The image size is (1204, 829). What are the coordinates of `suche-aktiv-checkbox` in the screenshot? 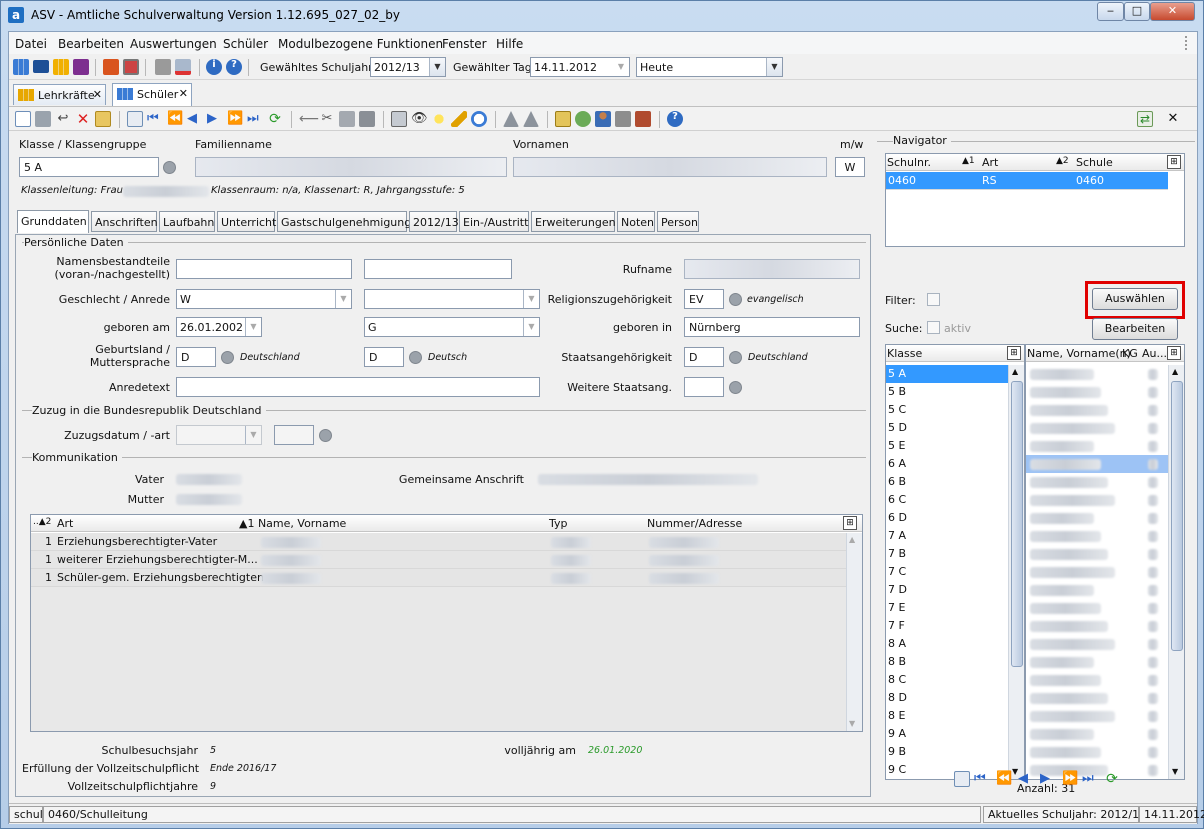 It's located at (933, 327).